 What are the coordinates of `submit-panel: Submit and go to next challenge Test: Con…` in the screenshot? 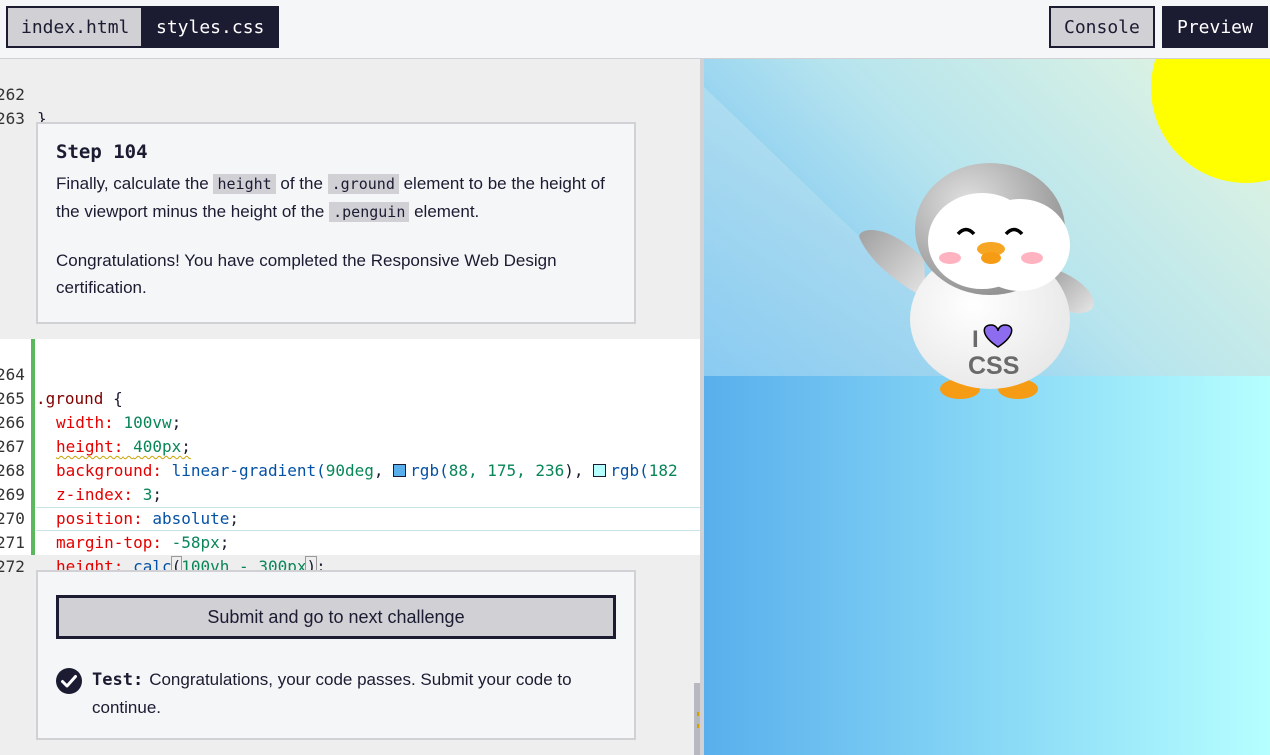 It's located at (336, 655).